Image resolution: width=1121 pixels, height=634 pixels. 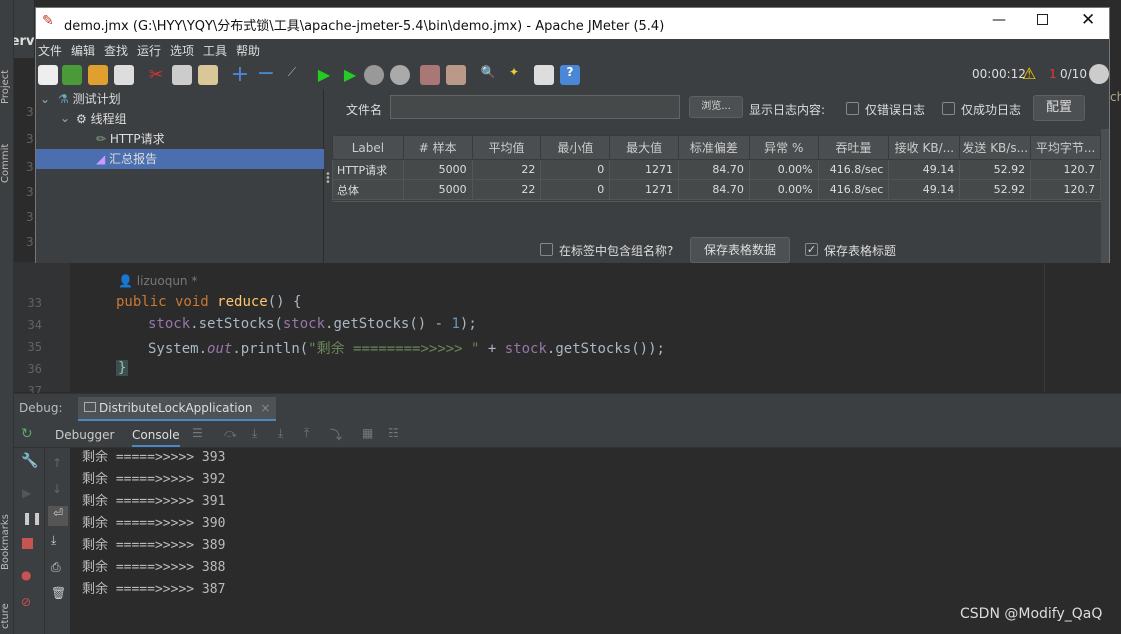 I want to click on console-actions: ↑ ↓ ⏎ ⤓ ⎙ 🗑, so click(x=57, y=541).